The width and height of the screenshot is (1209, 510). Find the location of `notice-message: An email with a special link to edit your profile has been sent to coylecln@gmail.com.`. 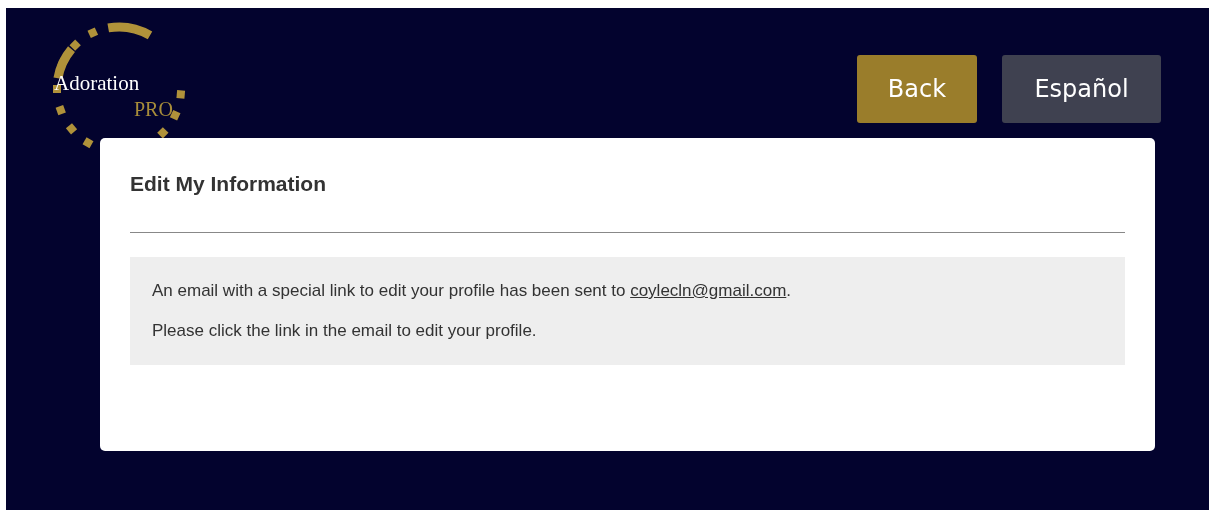

notice-message: An email with a special link to edit your profile has been sent to coylecln@gmail.com. is located at coordinates (472, 291).